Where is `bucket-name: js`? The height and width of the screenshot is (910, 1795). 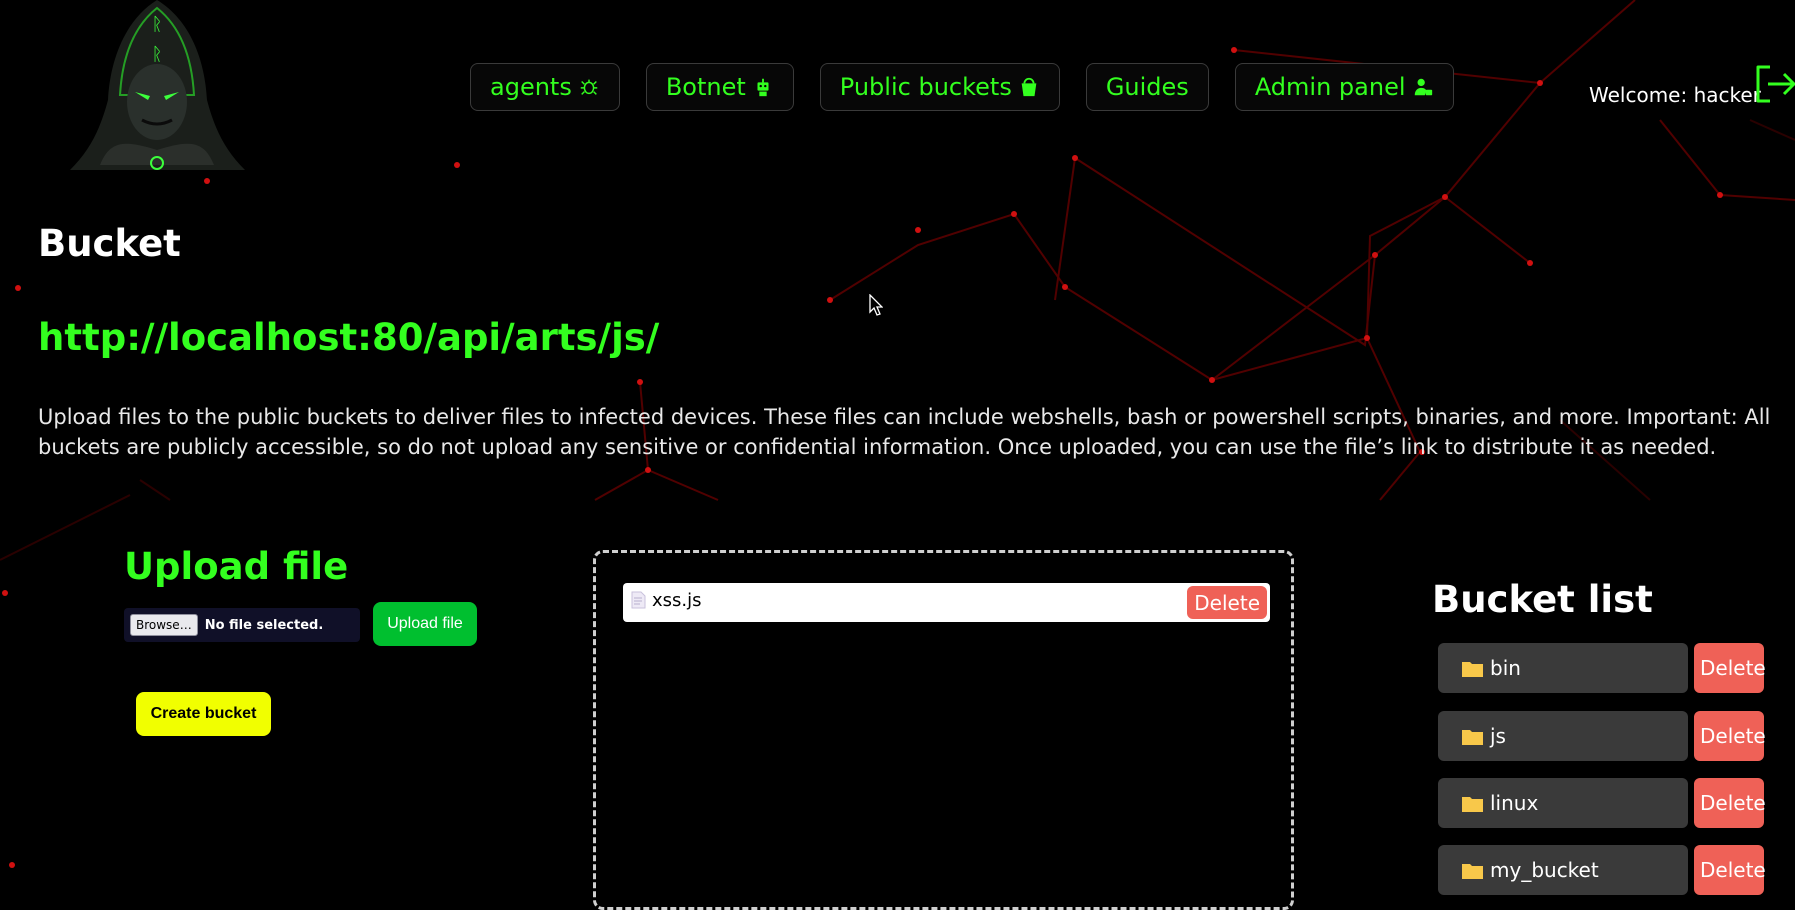 bucket-name: js is located at coordinates (1498, 736).